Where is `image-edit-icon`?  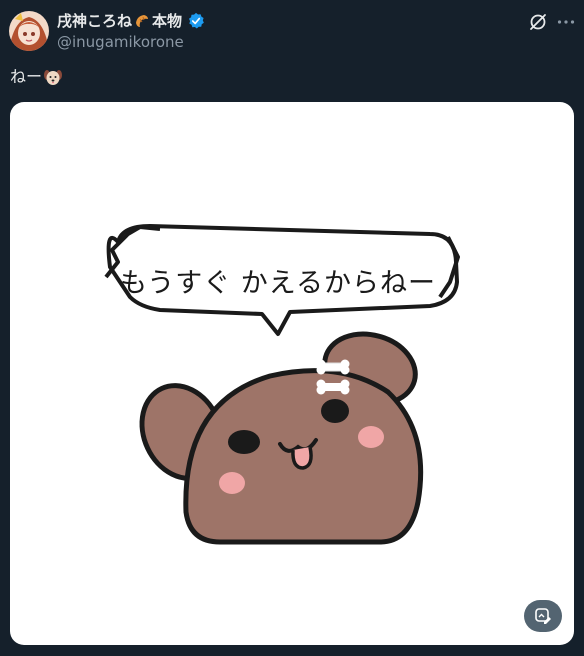
image-edit-icon is located at coordinates (543, 616).